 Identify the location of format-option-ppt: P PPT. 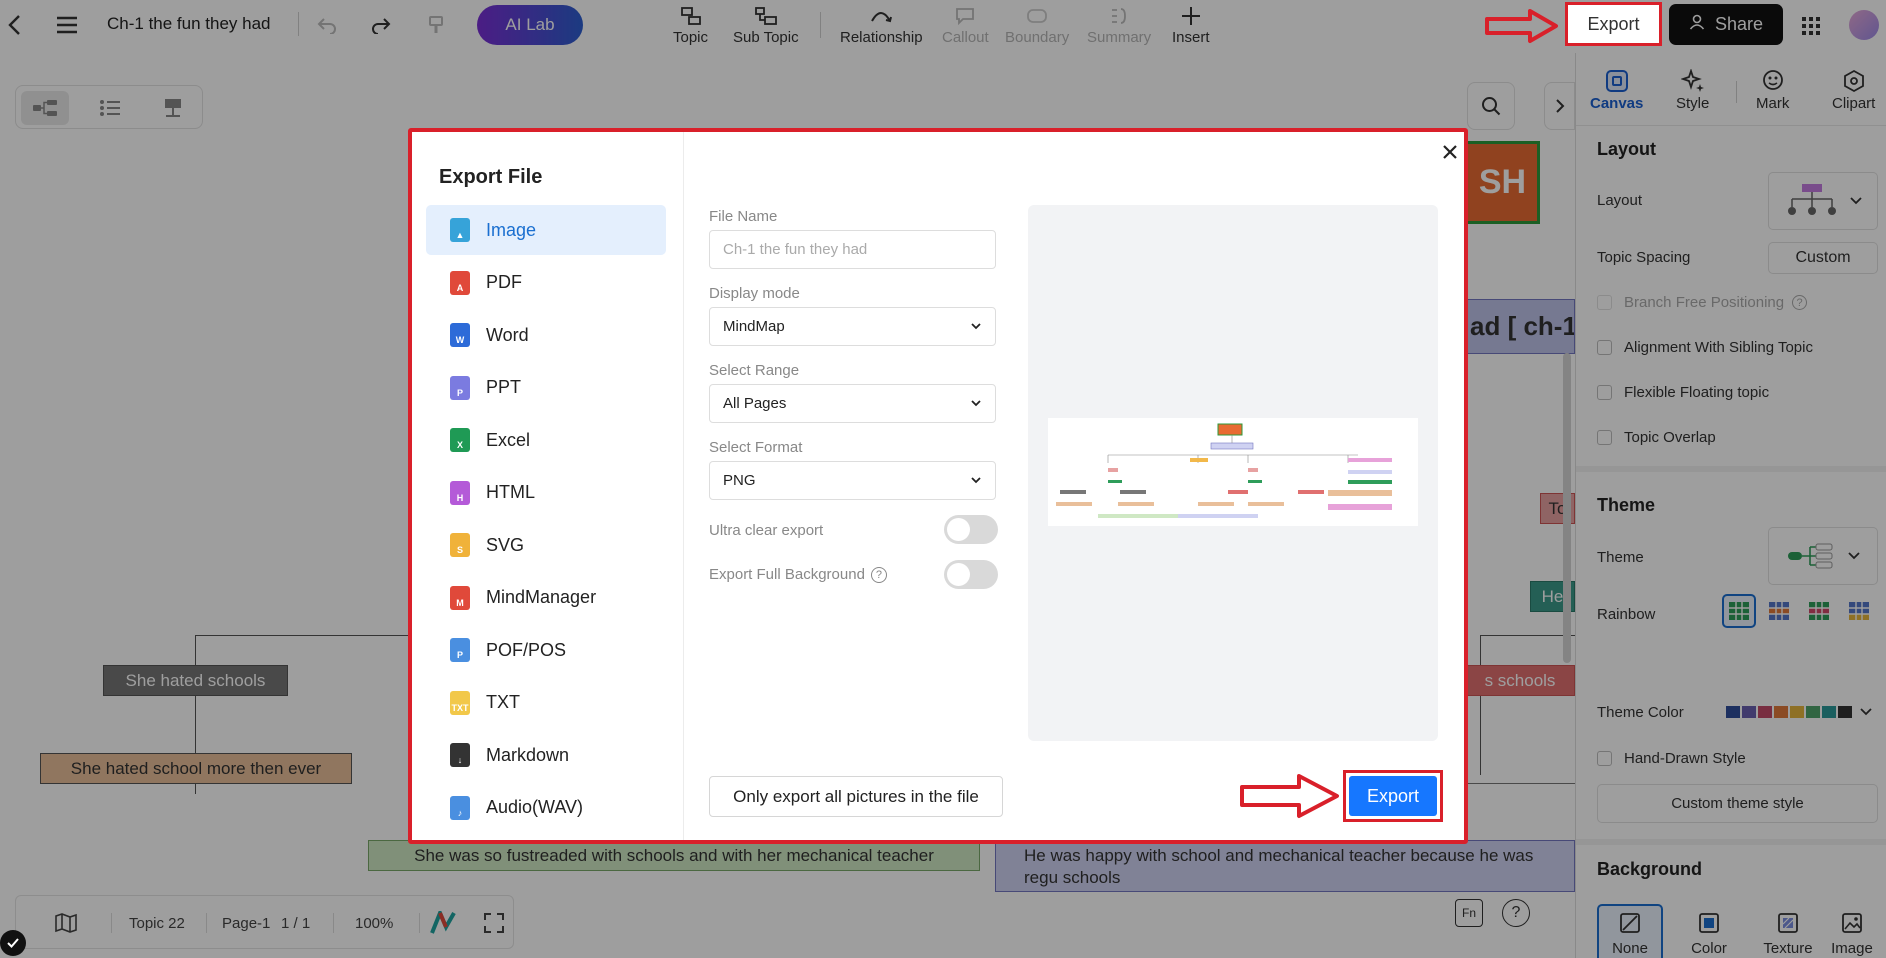
(546, 388).